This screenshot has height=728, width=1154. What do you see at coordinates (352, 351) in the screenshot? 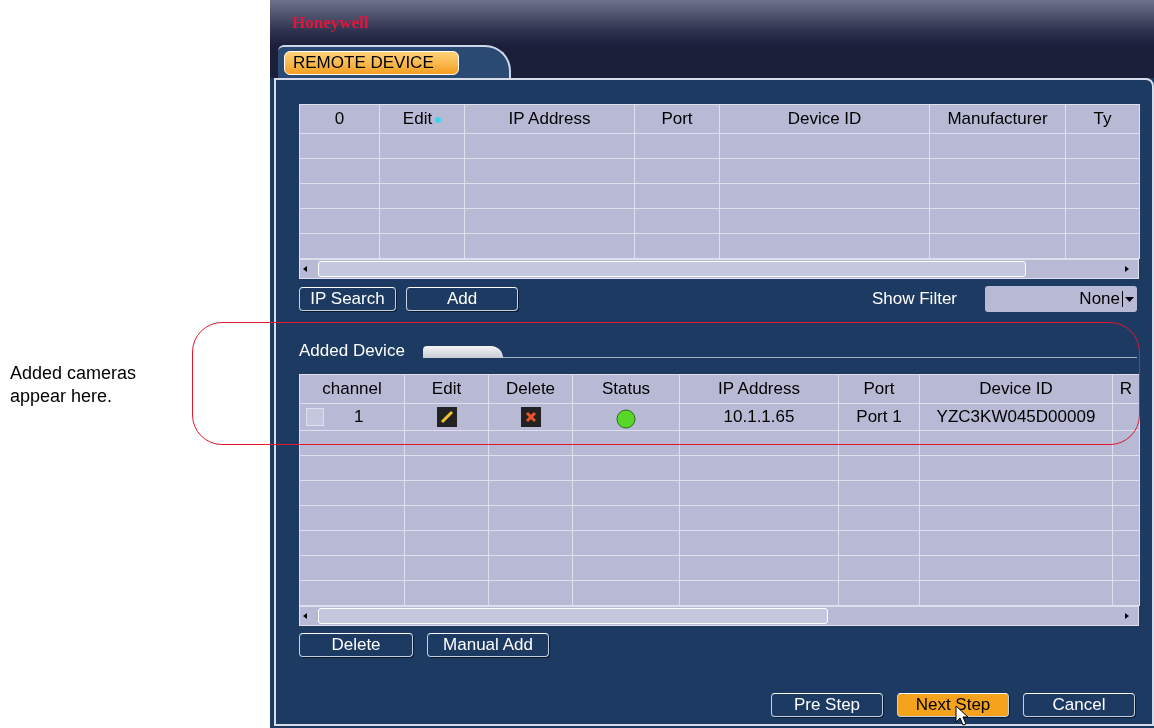
I see `section-title: Added Device` at bounding box center [352, 351].